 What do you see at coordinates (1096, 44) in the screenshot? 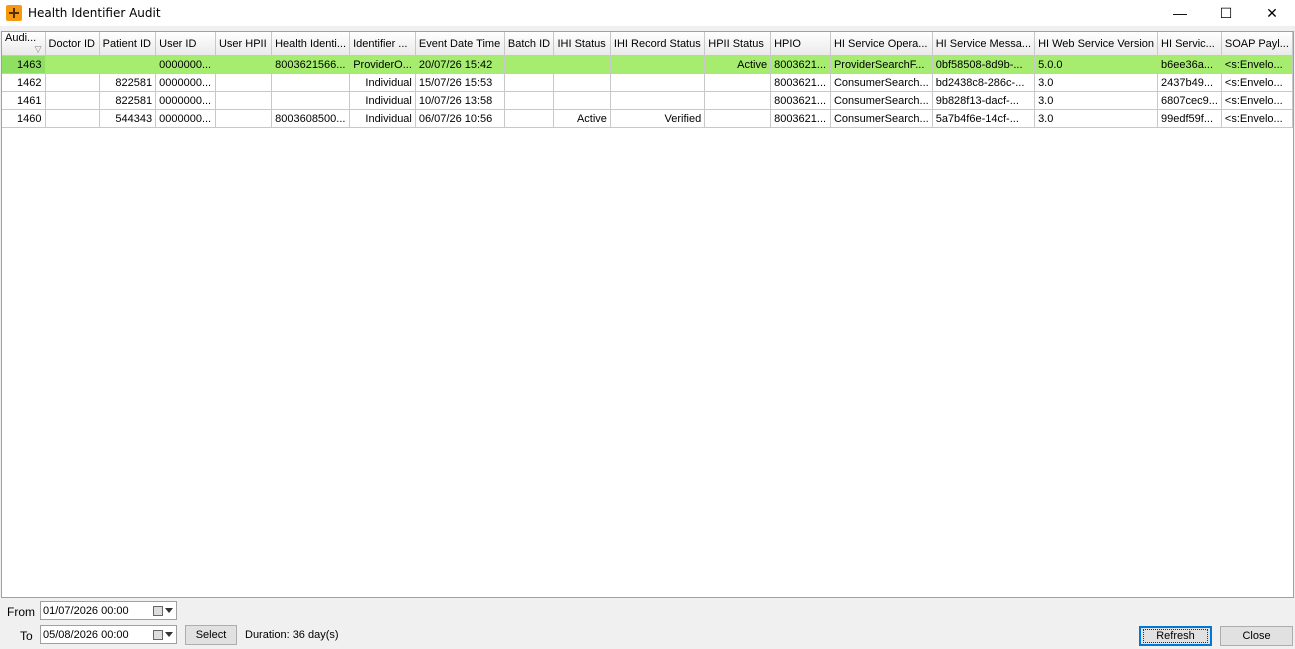
I see `column-header: HI Web Service Version` at bounding box center [1096, 44].